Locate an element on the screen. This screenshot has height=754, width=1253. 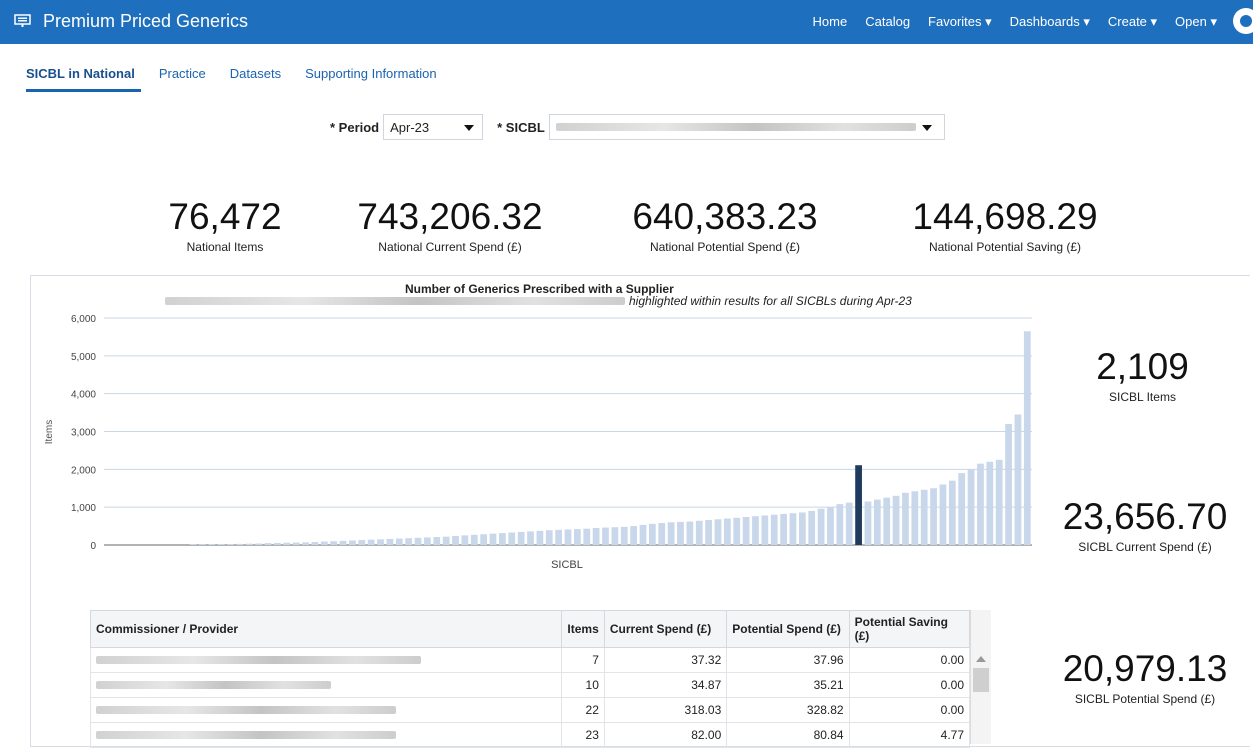
table-row: 7 37.32 37.96 0.00 is located at coordinates (530, 660).